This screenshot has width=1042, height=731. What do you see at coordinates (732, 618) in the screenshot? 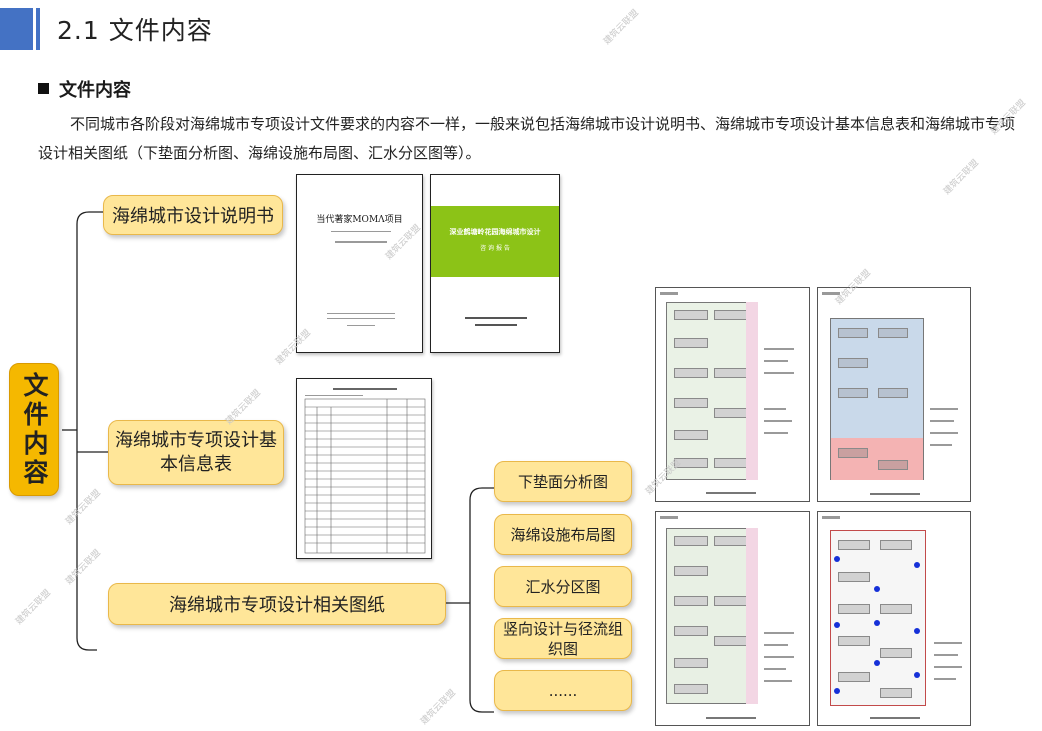
I see `facility-layout-plan-thumbnail` at bounding box center [732, 618].